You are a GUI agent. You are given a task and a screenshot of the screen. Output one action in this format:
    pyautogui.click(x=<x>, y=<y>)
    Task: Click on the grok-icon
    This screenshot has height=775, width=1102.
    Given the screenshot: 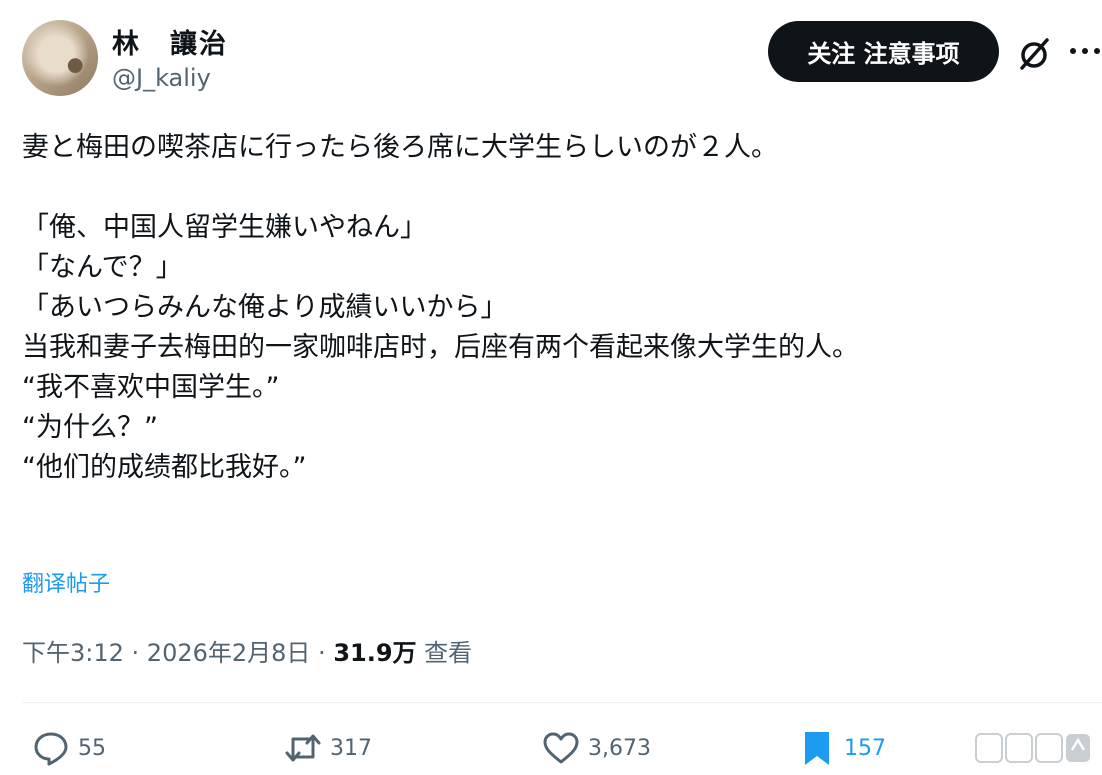 What is the action you would take?
    pyautogui.click(x=1034, y=54)
    